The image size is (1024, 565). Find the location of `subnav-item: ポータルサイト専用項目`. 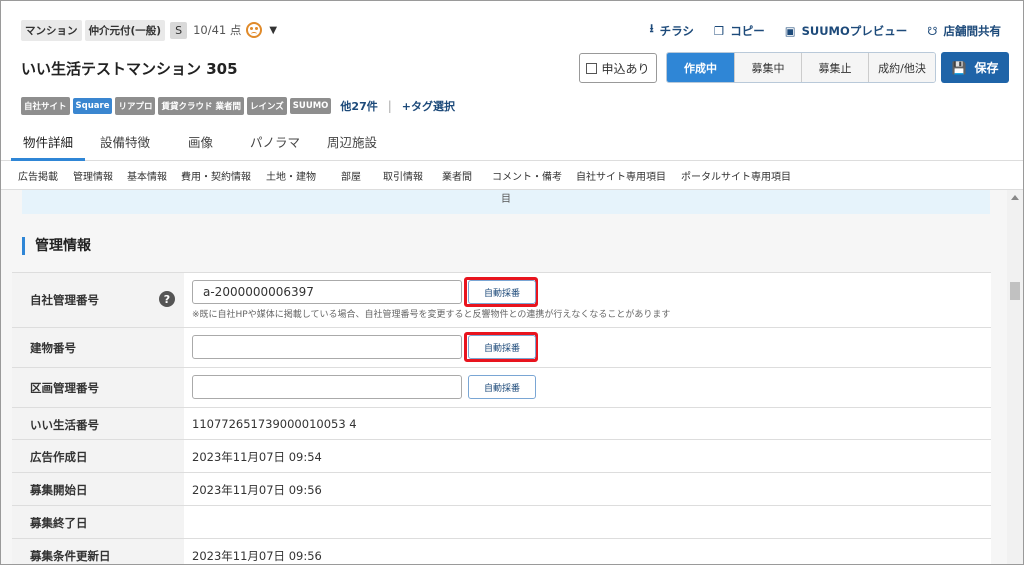

subnav-item: ポータルサイト専用項目 is located at coordinates (736, 175).